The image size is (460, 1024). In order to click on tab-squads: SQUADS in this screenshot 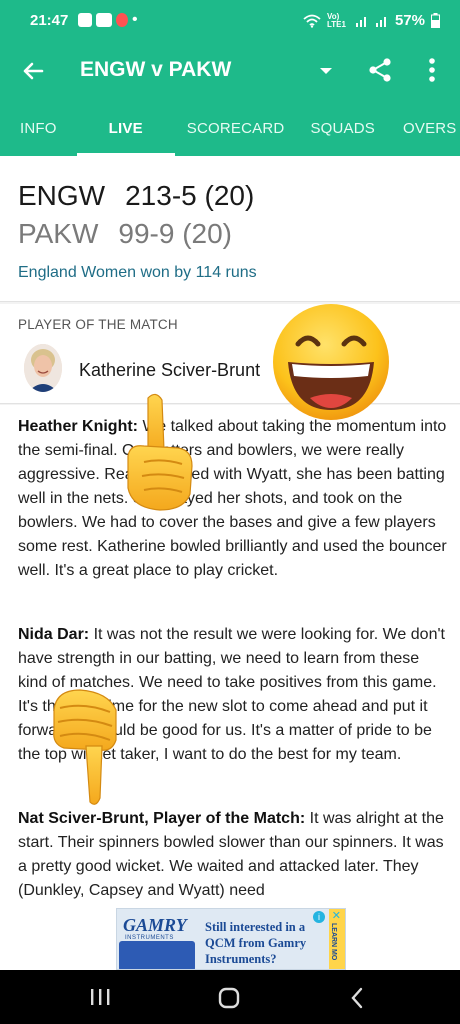, I will do `click(342, 128)`.